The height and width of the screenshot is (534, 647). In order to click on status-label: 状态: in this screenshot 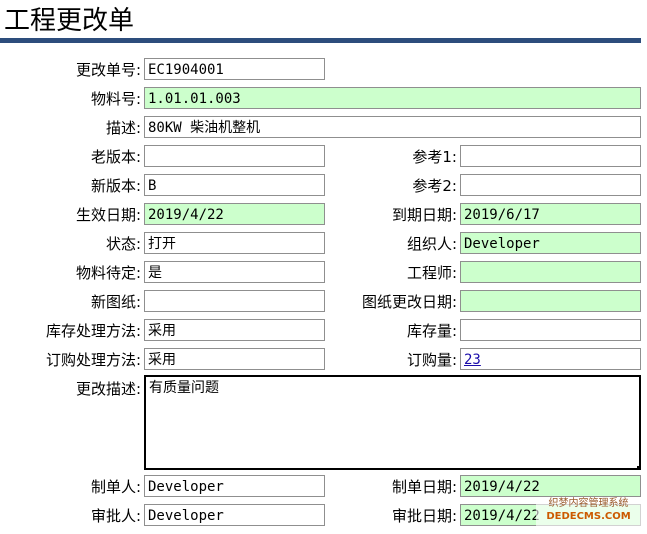, I will do `click(123, 244)`.